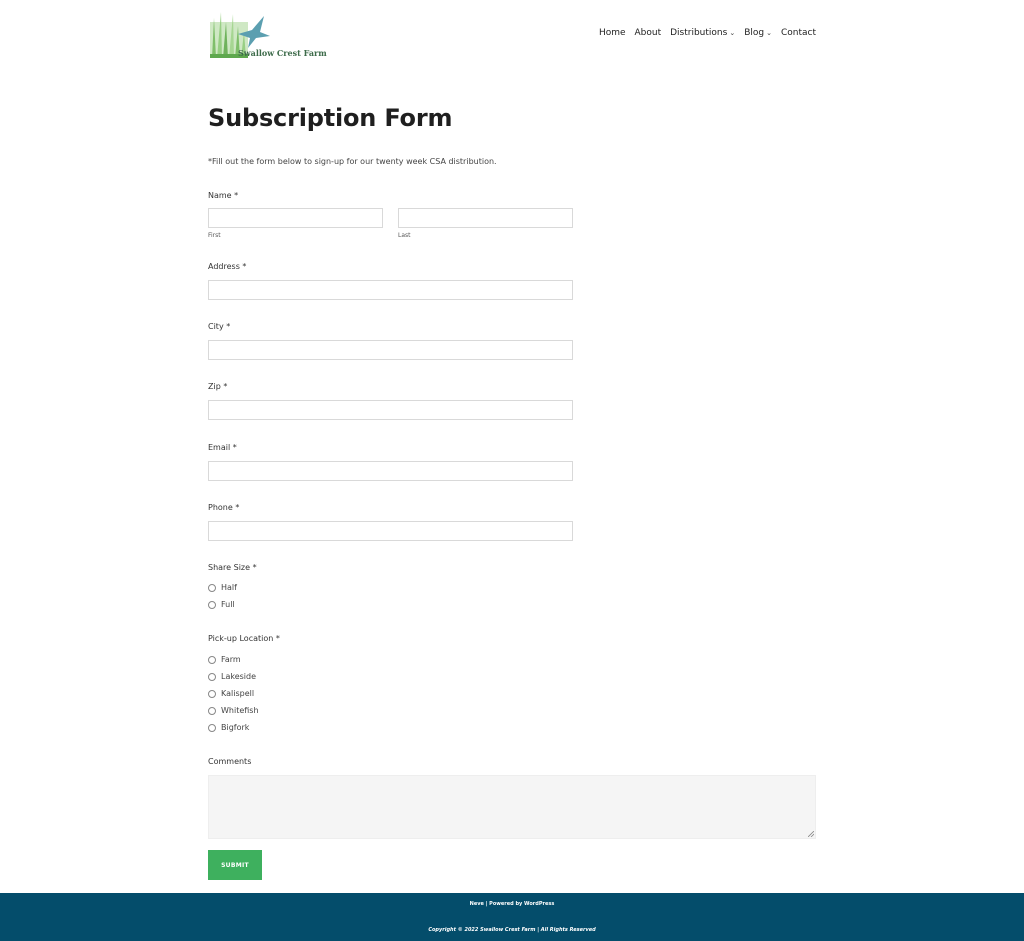 The height and width of the screenshot is (941, 1024). What do you see at coordinates (229, 587) in the screenshot?
I see `share-size-option-label: Half` at bounding box center [229, 587].